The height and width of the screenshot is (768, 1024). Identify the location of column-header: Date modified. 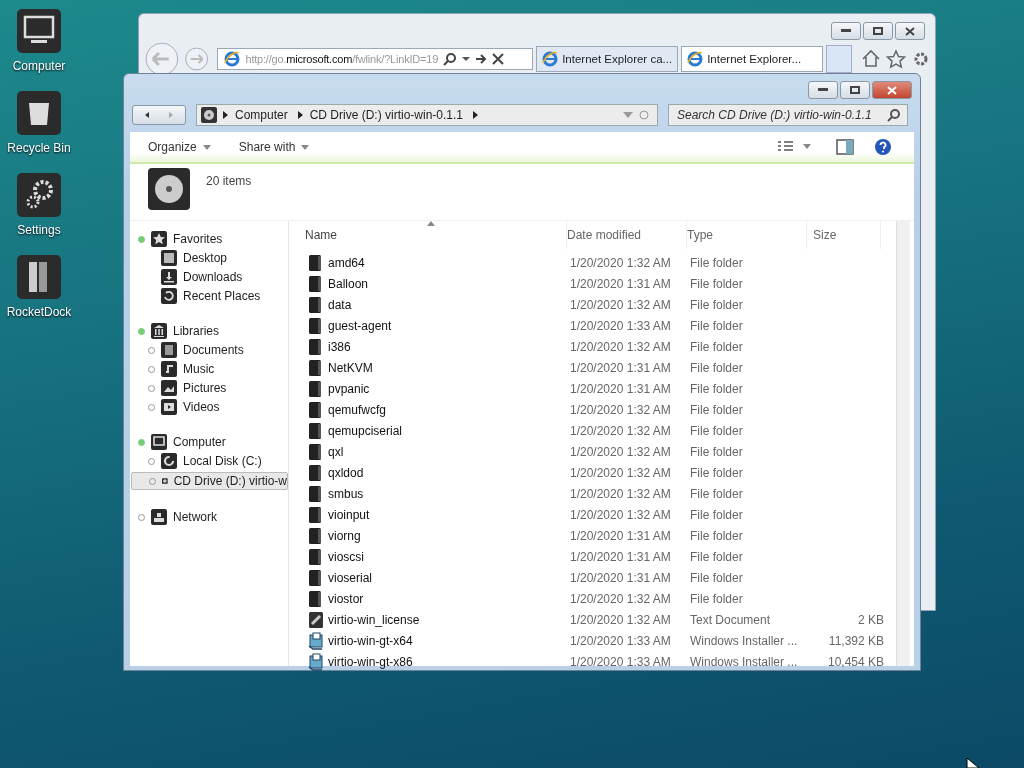
(627, 235).